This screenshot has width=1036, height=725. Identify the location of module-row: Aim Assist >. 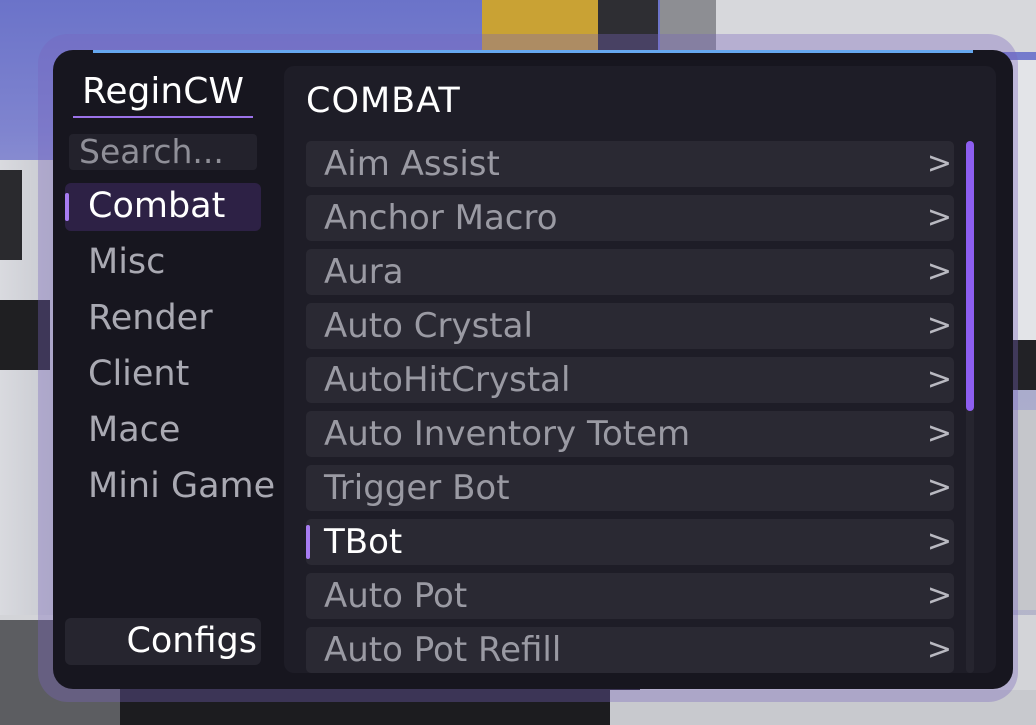
(630, 164).